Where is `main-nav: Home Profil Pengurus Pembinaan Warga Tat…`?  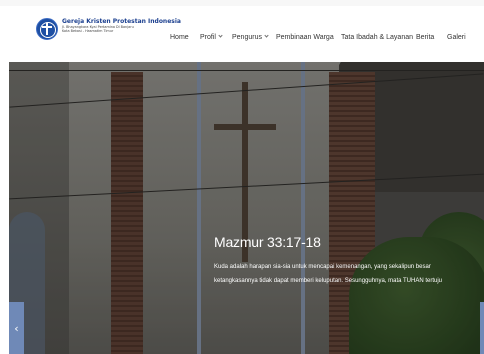
main-nav: Home Profil Pengurus Pembinaan Warga Tat… is located at coordinates (242, 39).